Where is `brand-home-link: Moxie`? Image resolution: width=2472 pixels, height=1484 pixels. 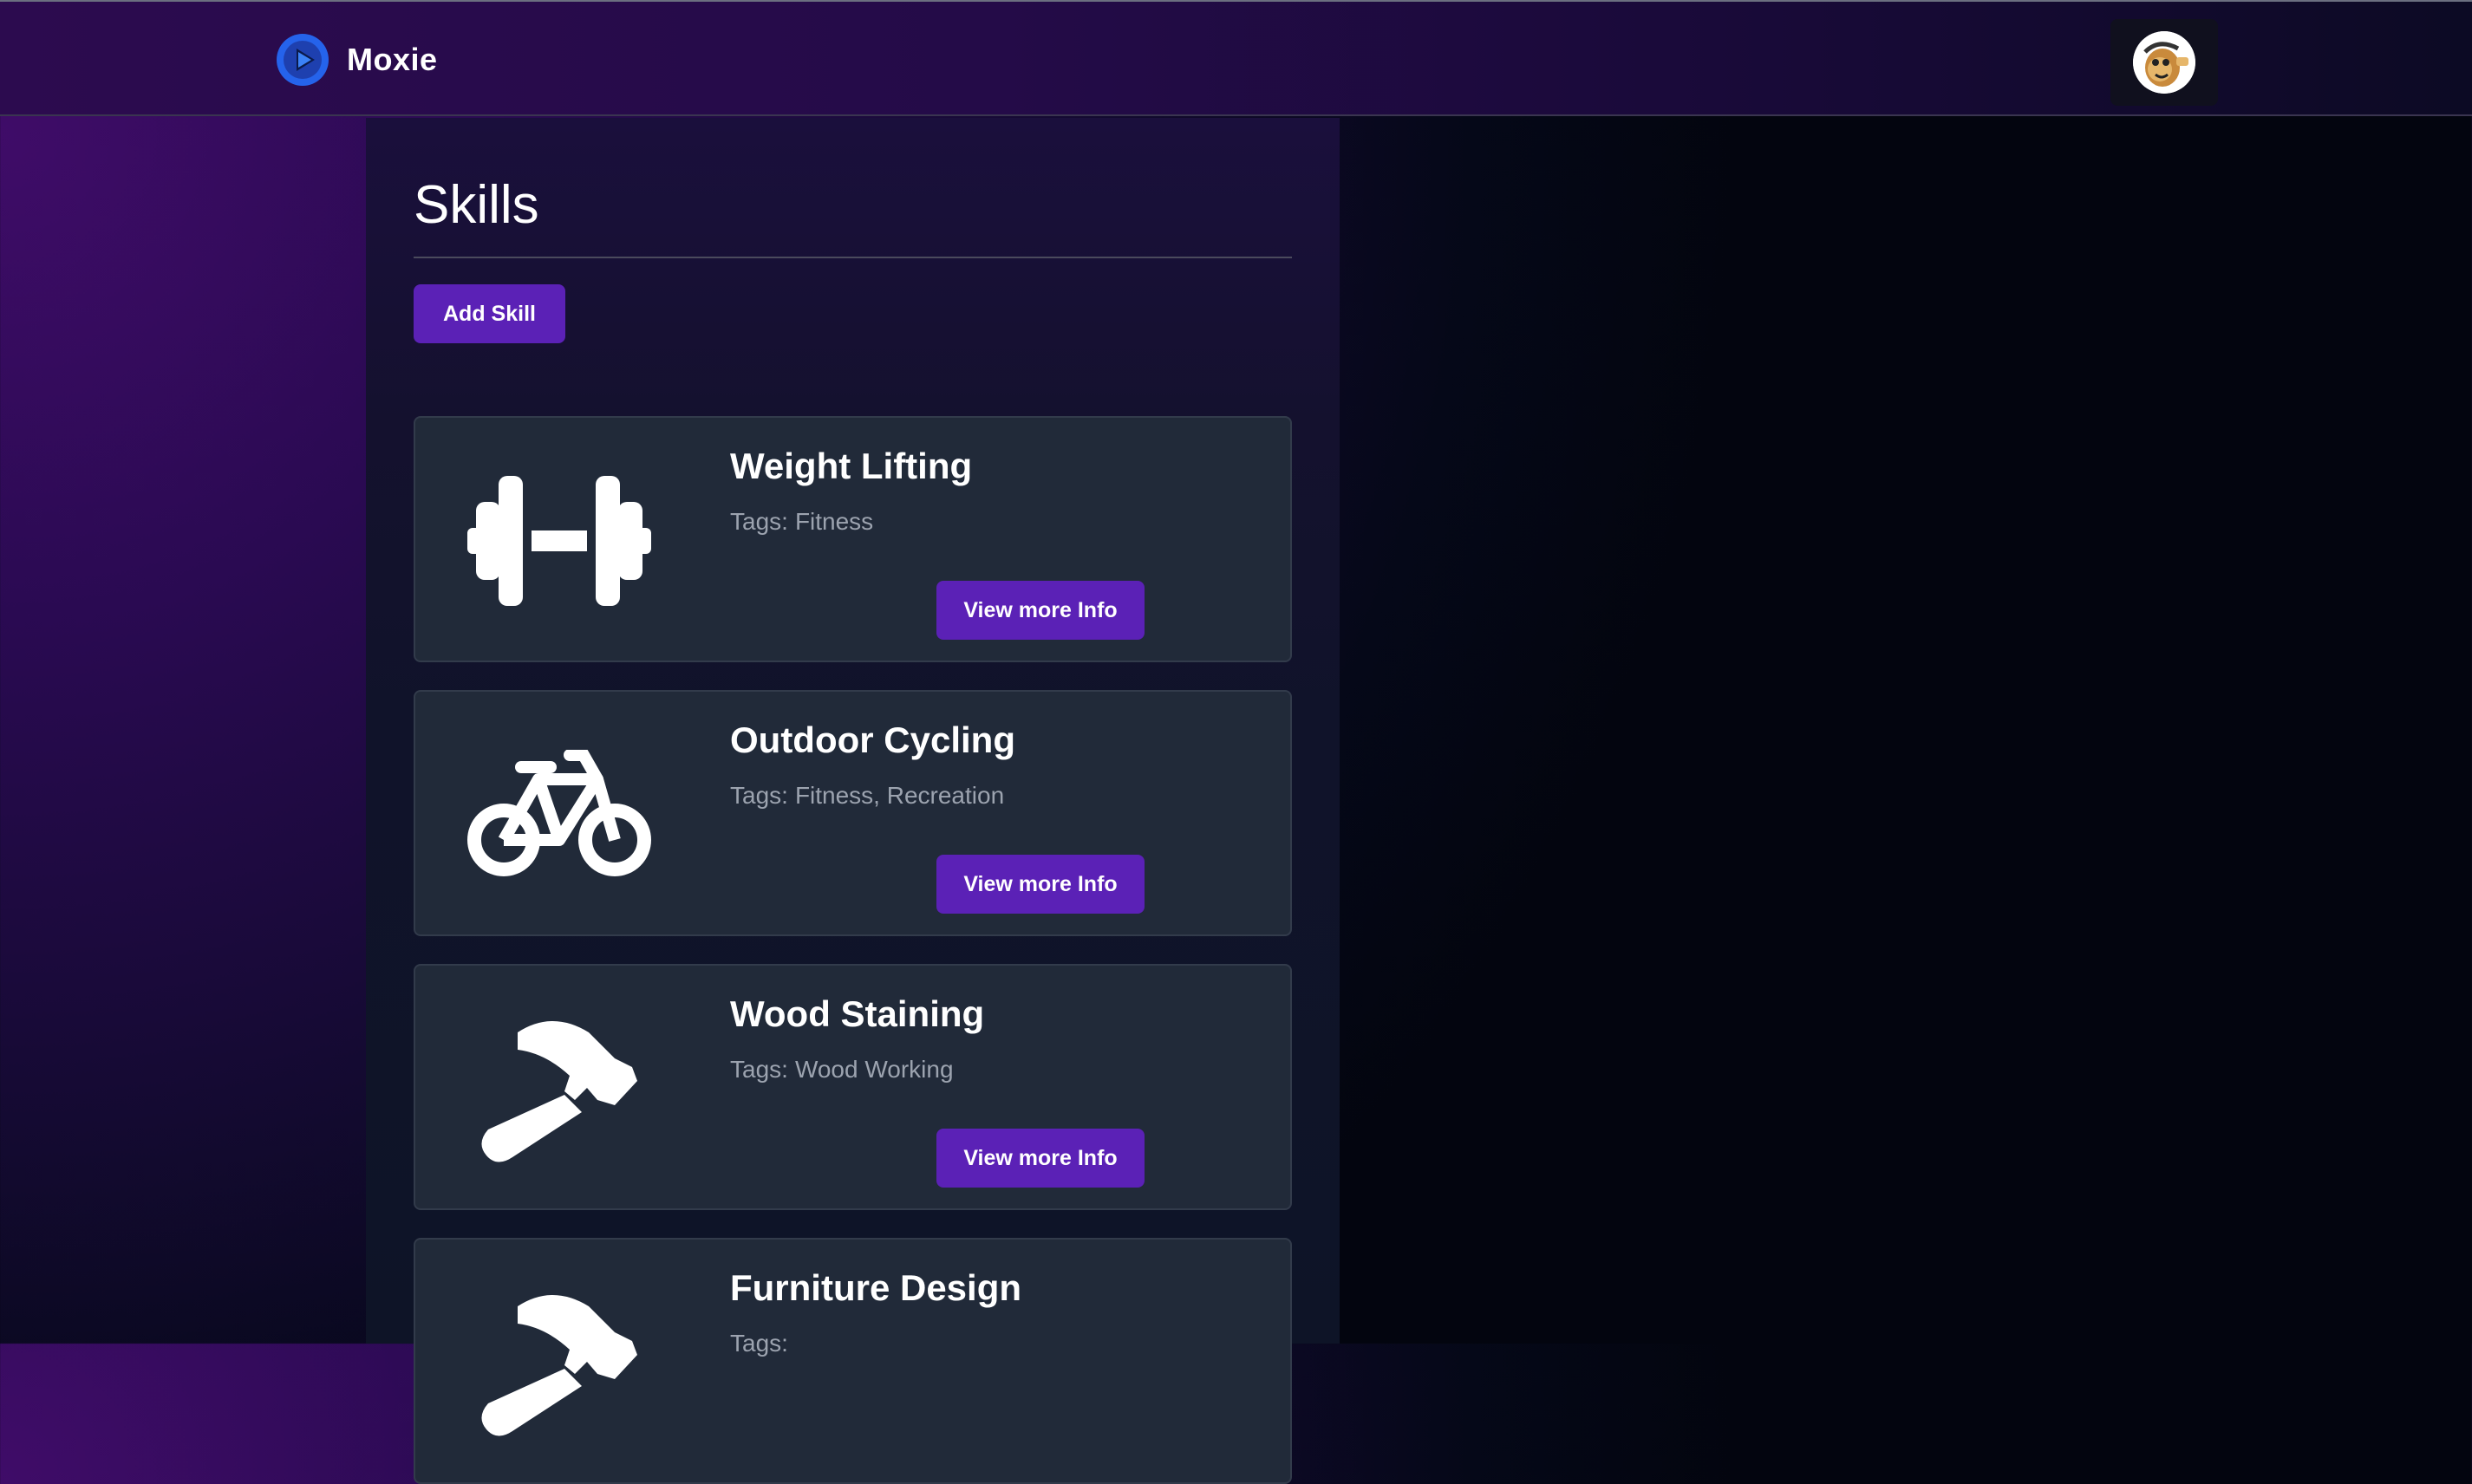
brand-home-link: Moxie is located at coordinates (357, 60).